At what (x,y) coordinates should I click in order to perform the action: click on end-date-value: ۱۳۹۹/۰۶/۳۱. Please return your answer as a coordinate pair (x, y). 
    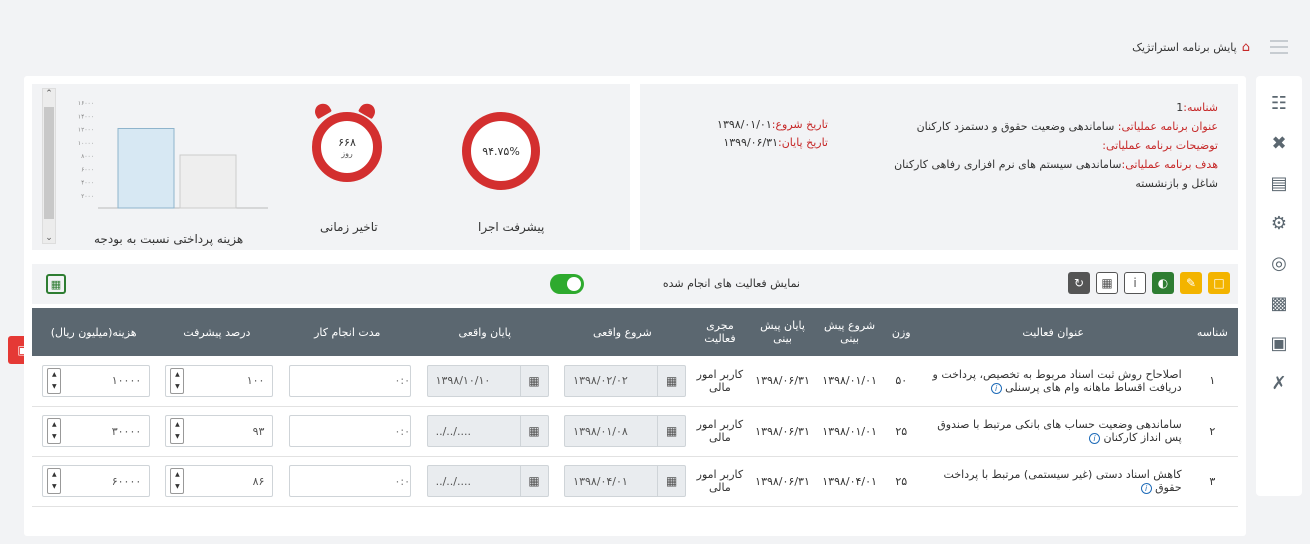
    Looking at the image, I should click on (750, 142).